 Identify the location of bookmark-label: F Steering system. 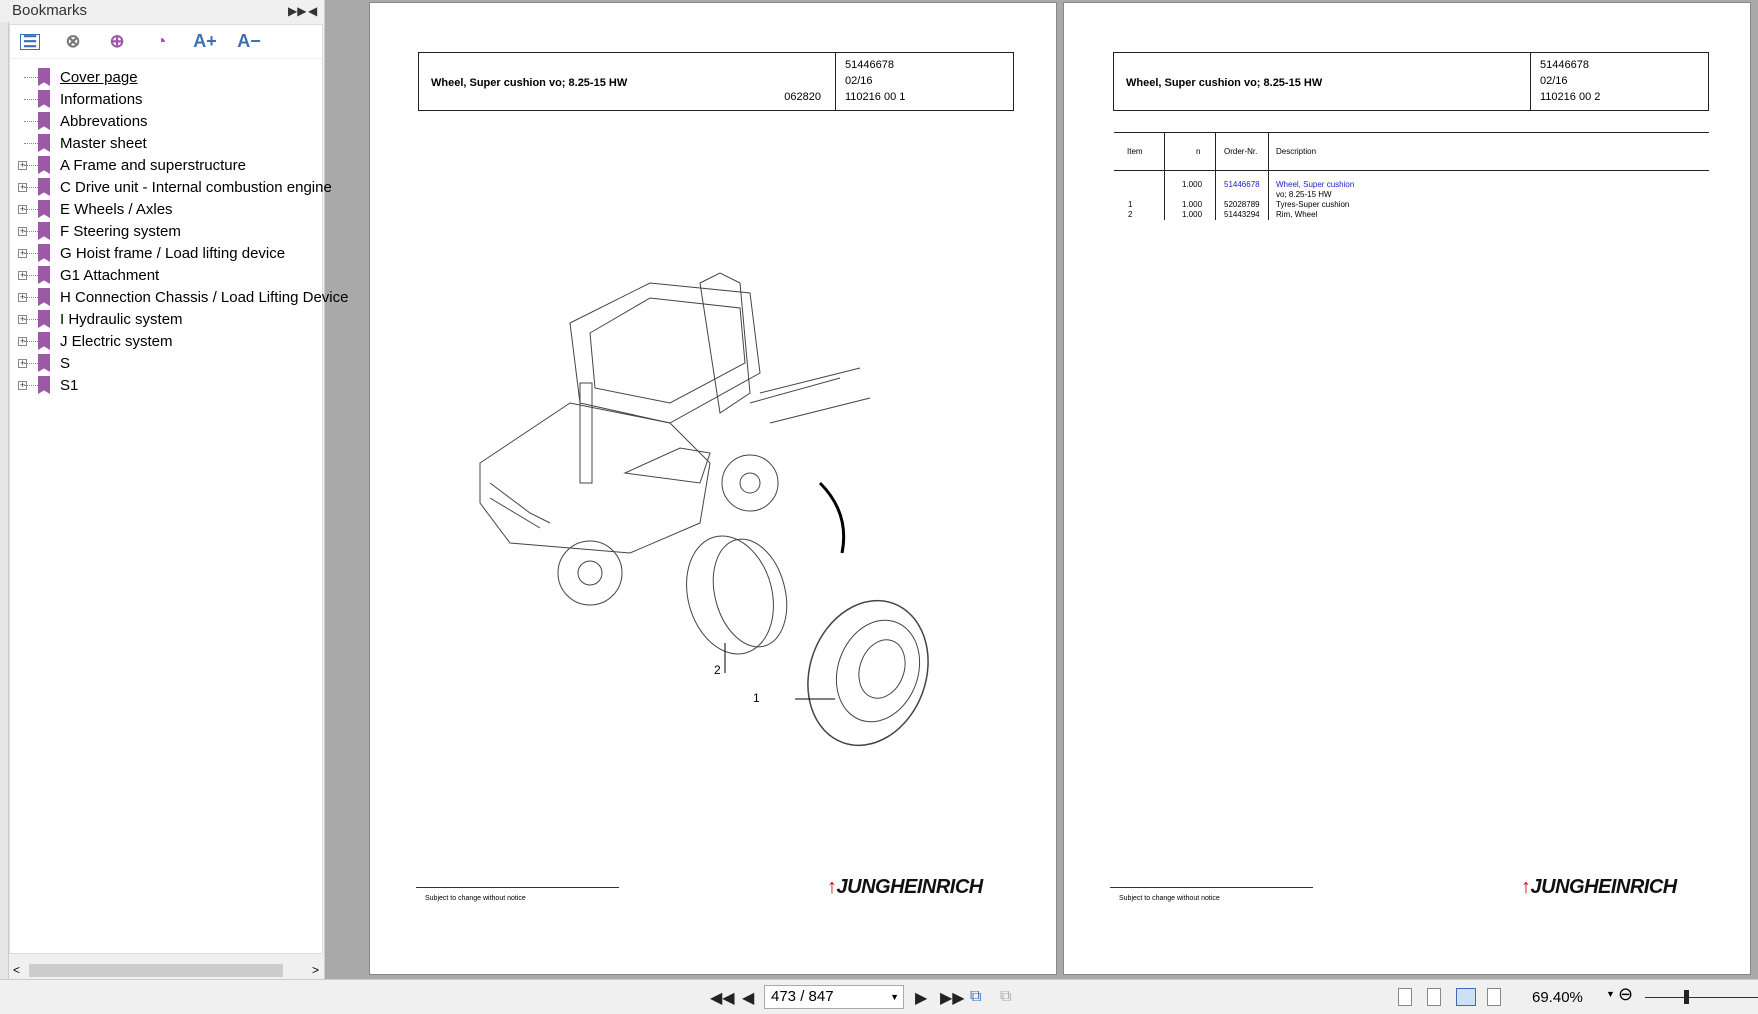
(120, 231).